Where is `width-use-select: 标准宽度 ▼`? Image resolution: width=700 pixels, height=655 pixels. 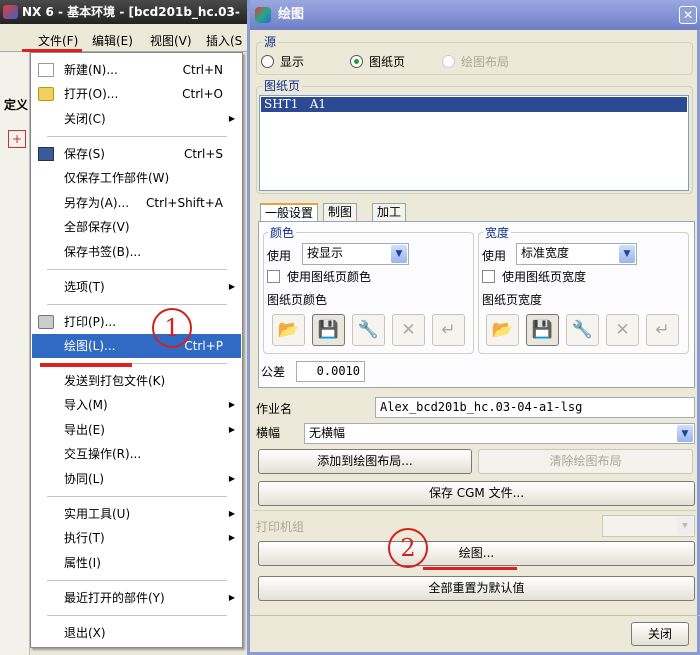 width-use-select: 标准宽度 ▼ is located at coordinates (576, 254).